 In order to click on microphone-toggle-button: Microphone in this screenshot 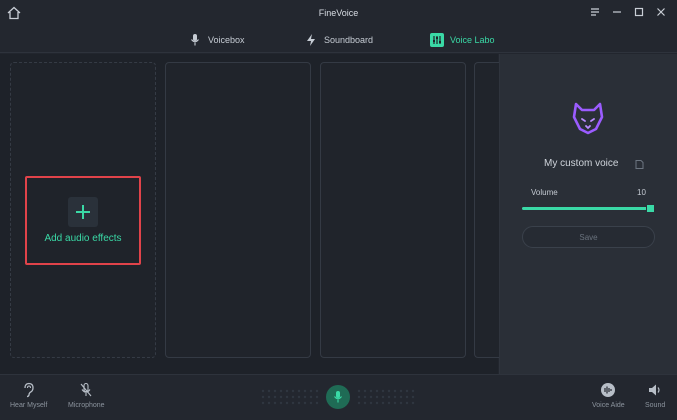, I will do `click(86, 395)`.